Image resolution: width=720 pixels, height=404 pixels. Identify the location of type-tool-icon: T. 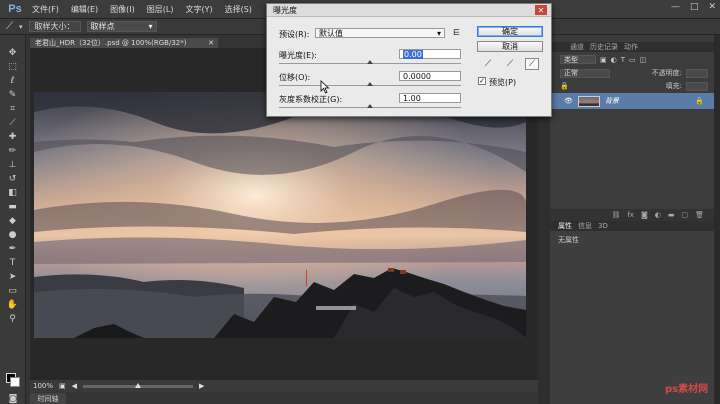
(13, 263).